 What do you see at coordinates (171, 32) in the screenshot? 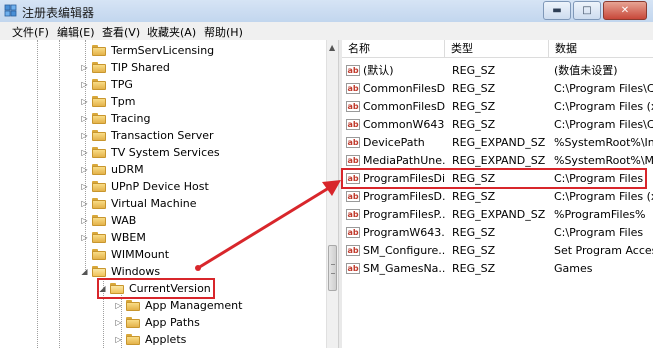
I see `menu-favorites: 收藏夹(A)` at bounding box center [171, 32].